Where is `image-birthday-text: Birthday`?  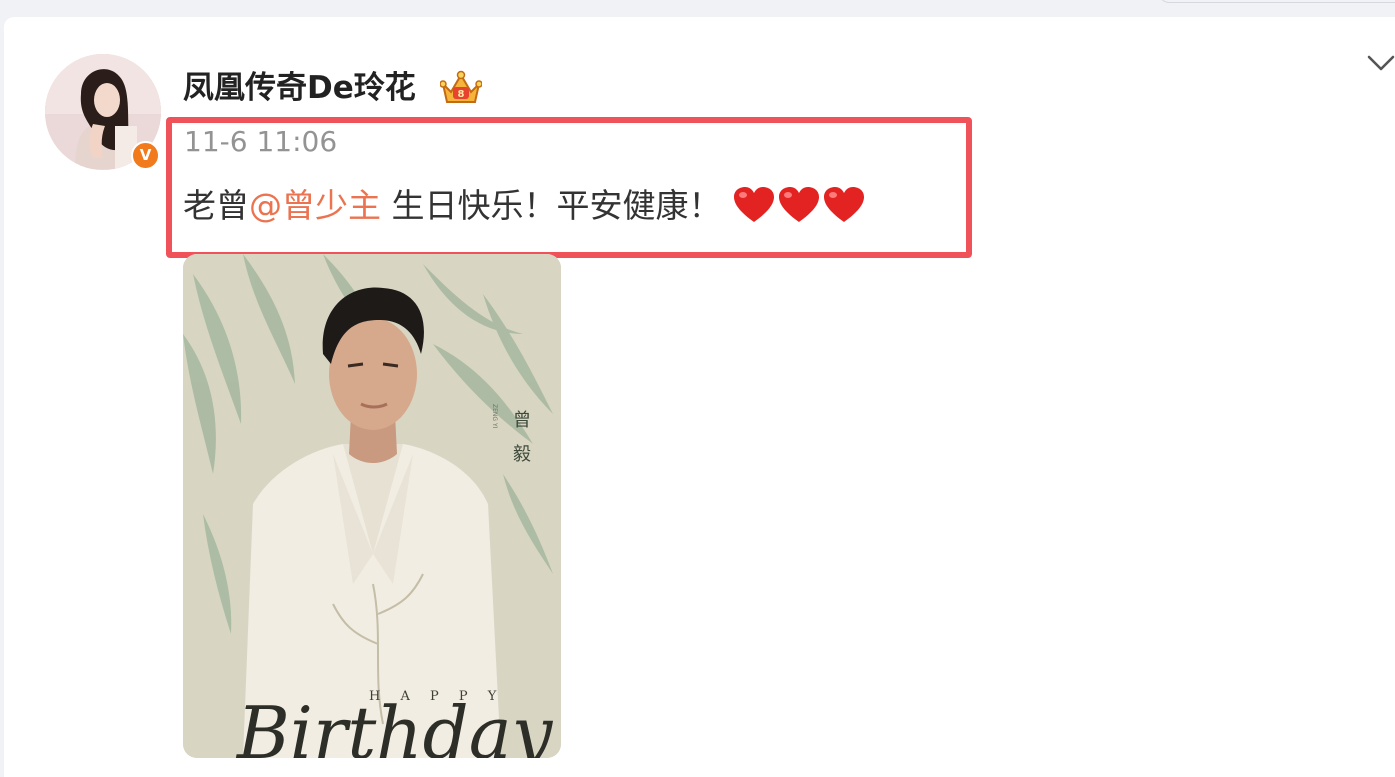
image-birthday-text: Birthday is located at coordinates (394, 724).